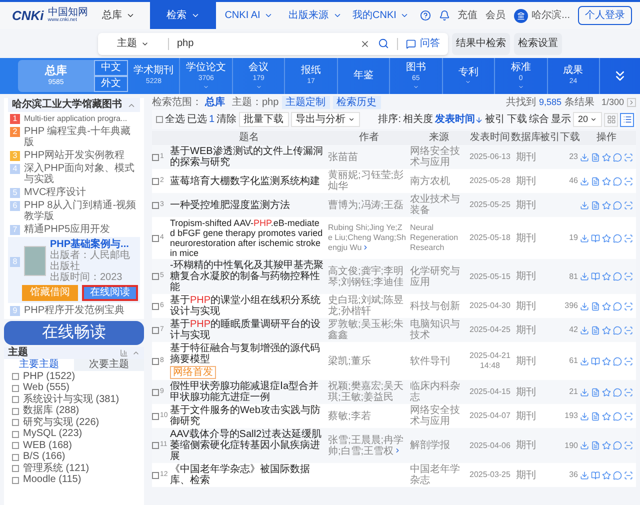 The height and width of the screenshot is (505, 640). Describe the element at coordinates (55, 192) in the screenshot. I see `book-link: MVC程序设计` at that location.